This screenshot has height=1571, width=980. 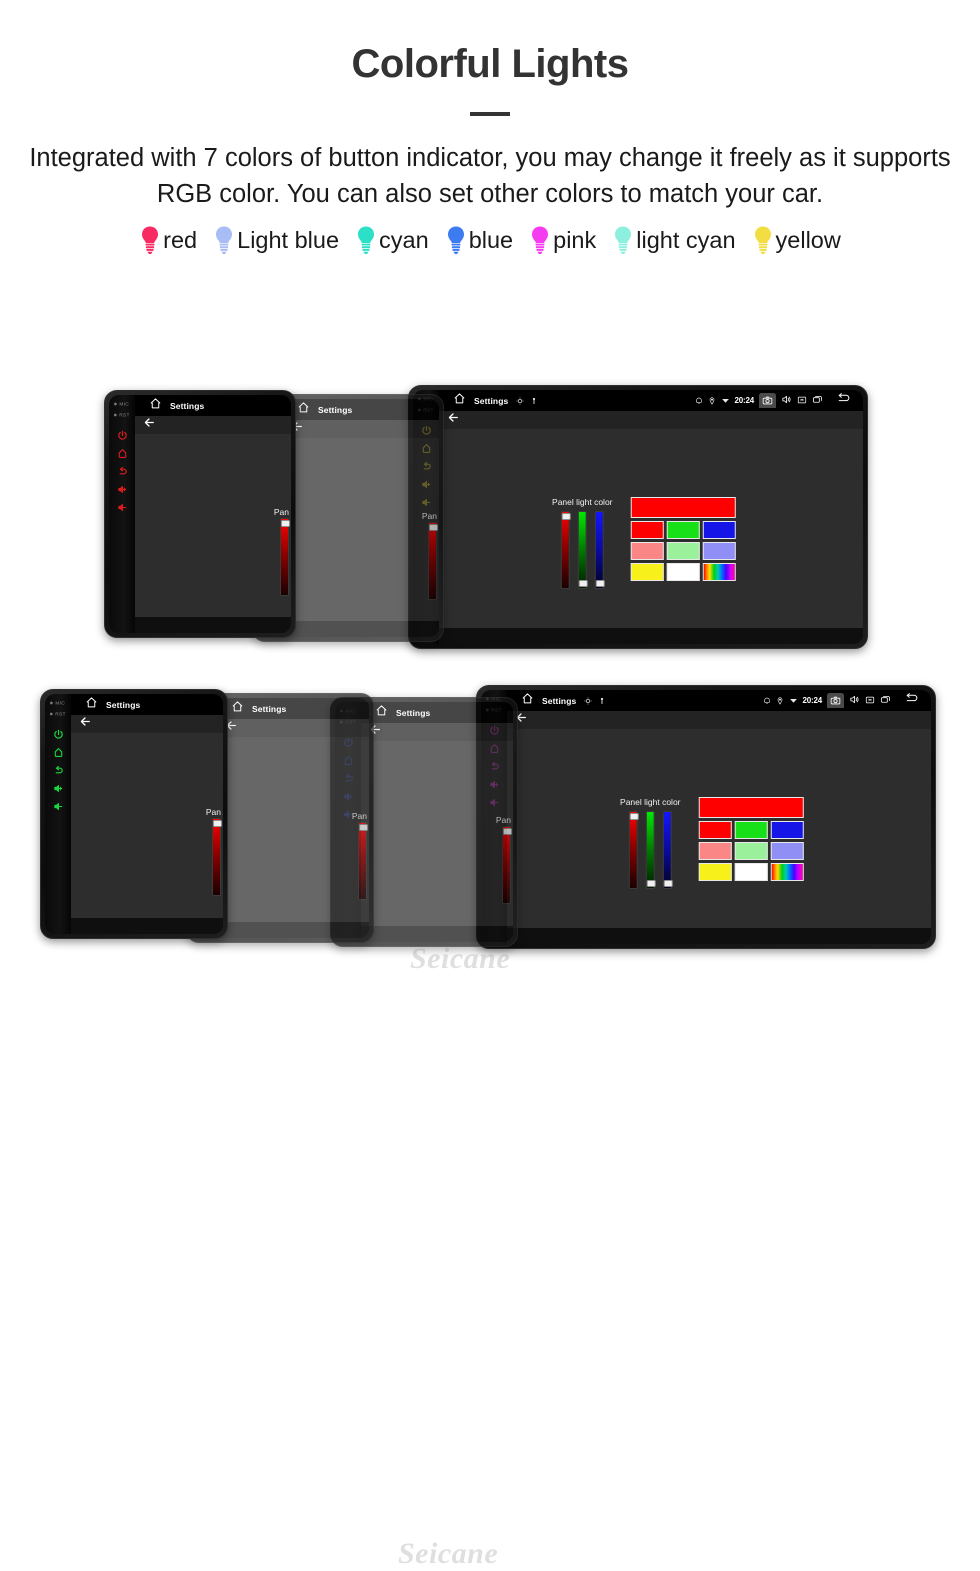 I want to click on color-legend: red Light blue cyan blue pink light cyan, so click(x=490, y=240).